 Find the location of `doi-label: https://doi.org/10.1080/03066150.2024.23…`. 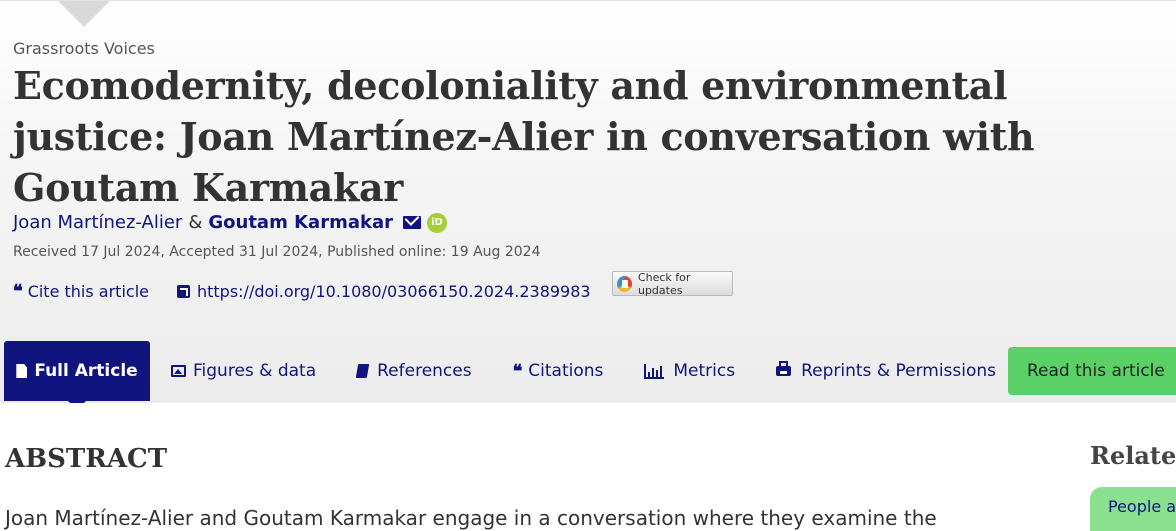

doi-label: https://doi.org/10.1080/03066150.2024.23… is located at coordinates (393, 291).